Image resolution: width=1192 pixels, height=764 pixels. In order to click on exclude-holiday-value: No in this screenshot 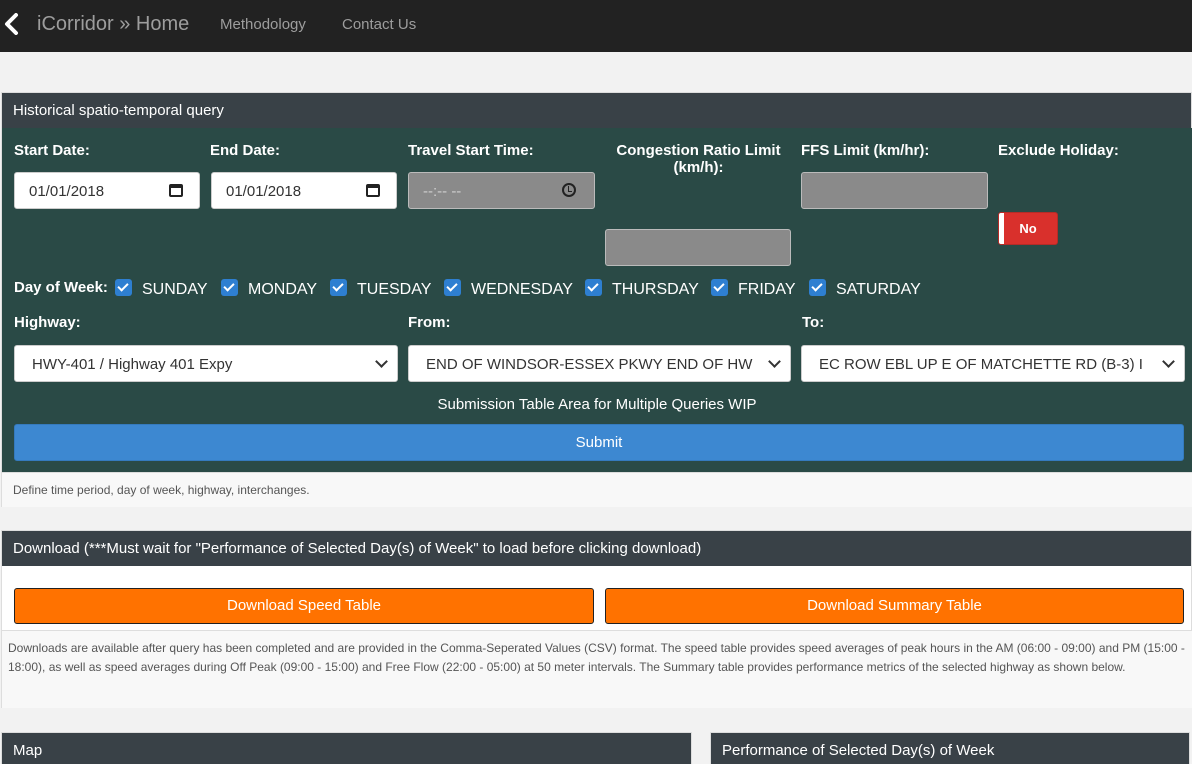, I will do `click(1028, 228)`.